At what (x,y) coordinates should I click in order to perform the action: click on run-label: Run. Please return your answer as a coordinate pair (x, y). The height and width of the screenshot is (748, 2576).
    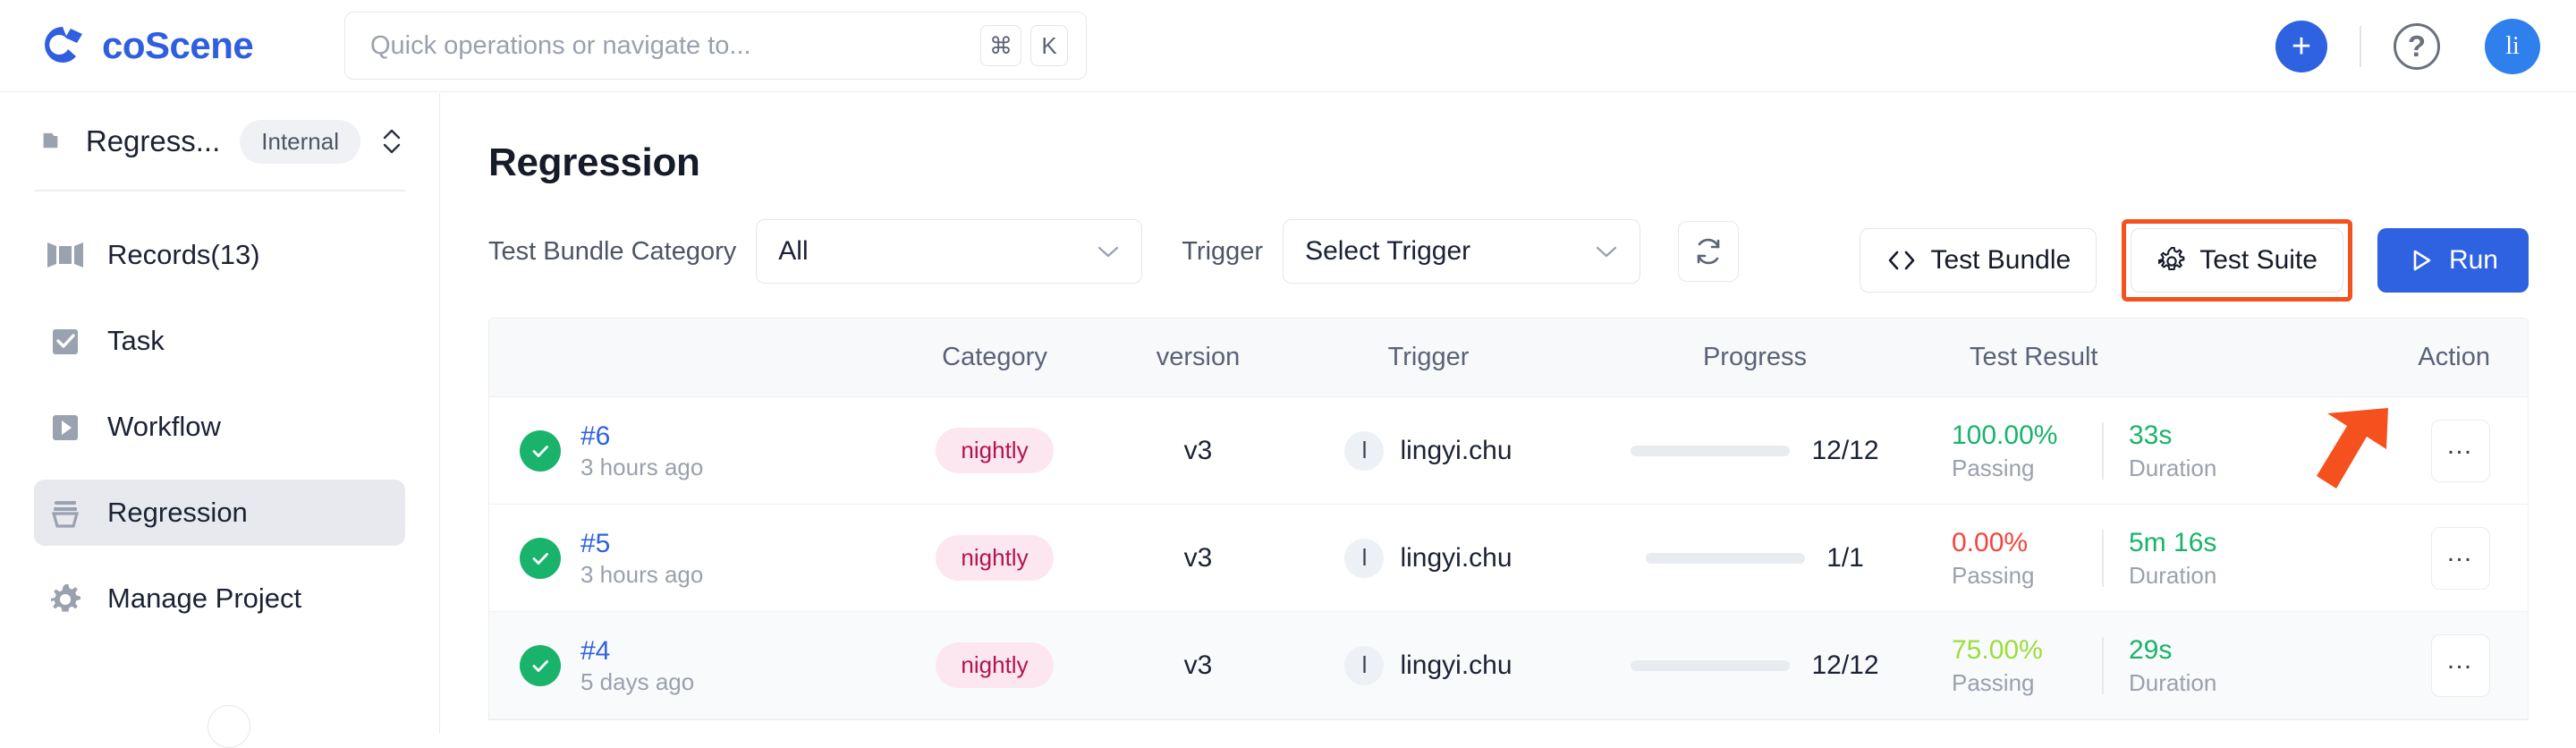
    Looking at the image, I should click on (2473, 260).